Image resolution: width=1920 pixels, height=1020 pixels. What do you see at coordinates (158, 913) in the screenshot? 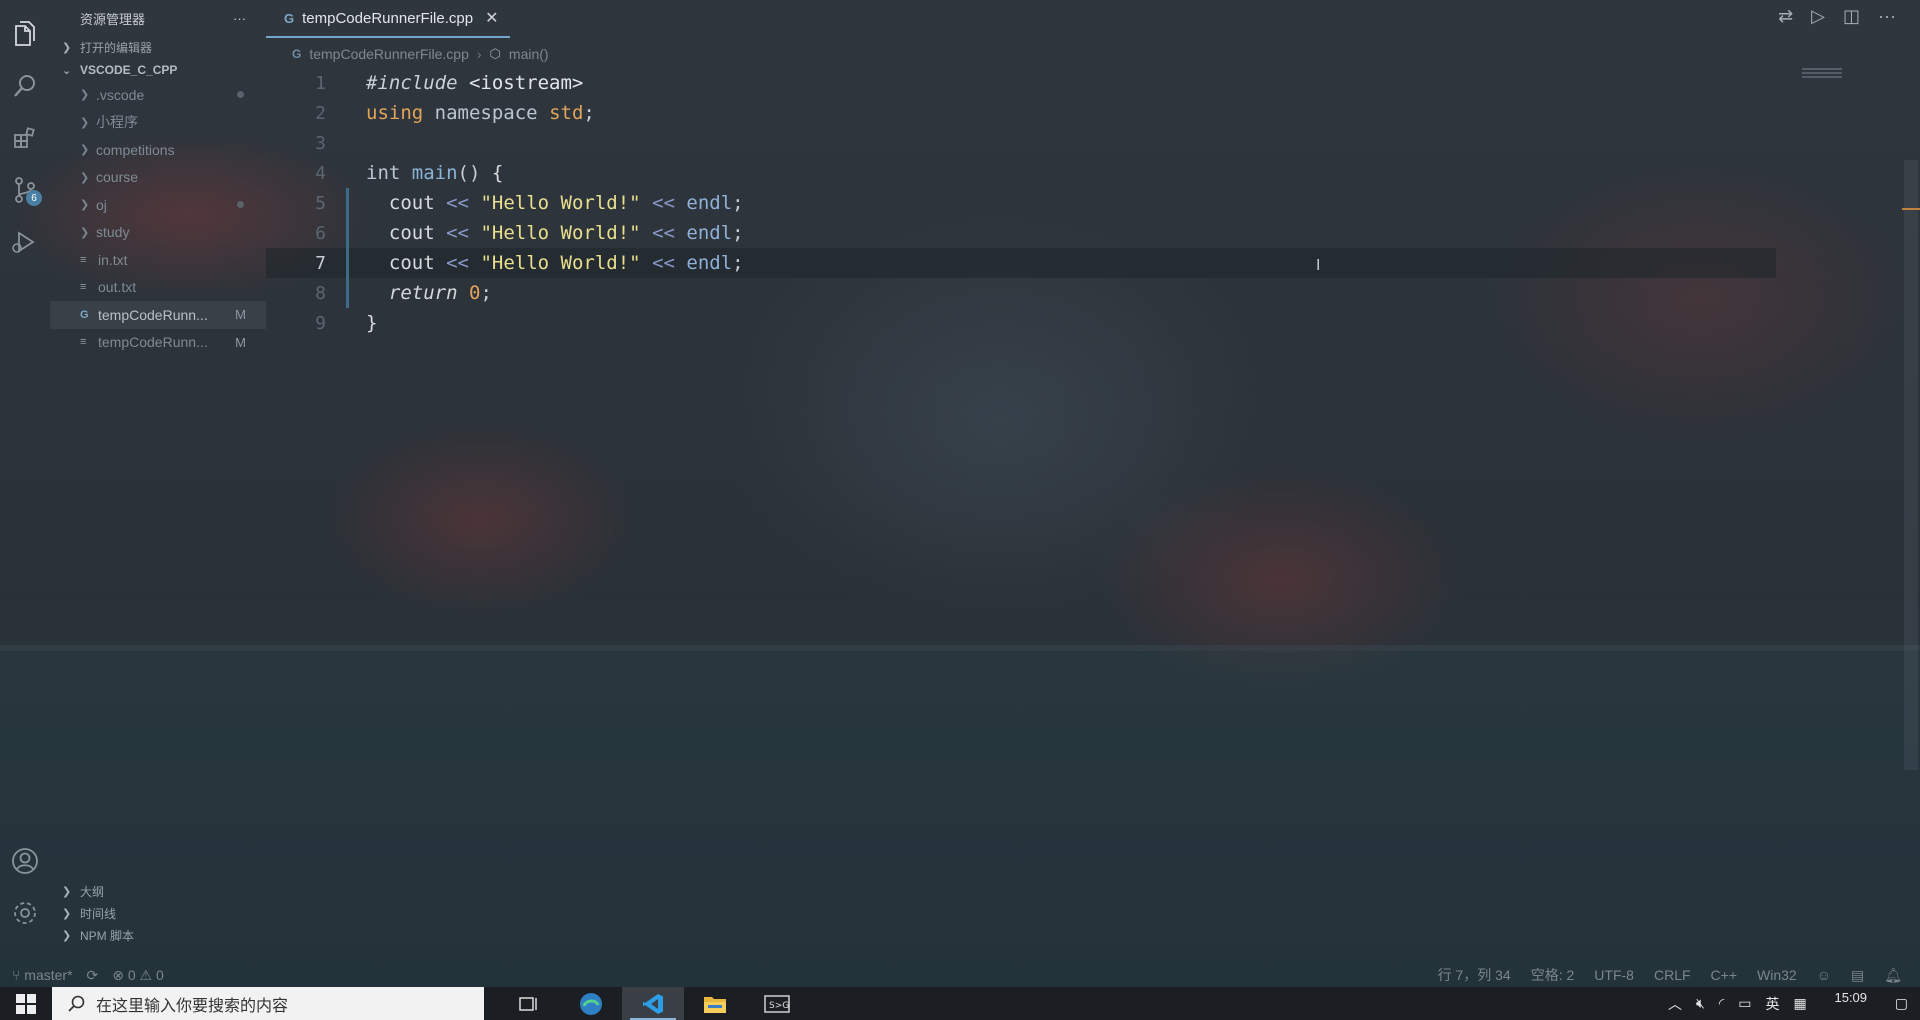
I see `timeline-section: ❯ 时间线` at bounding box center [158, 913].